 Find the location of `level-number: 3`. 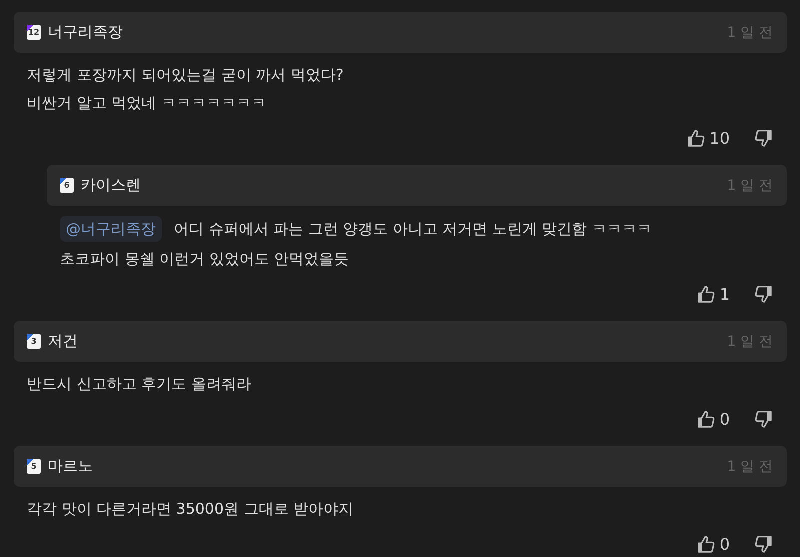

level-number: 3 is located at coordinates (34, 342).